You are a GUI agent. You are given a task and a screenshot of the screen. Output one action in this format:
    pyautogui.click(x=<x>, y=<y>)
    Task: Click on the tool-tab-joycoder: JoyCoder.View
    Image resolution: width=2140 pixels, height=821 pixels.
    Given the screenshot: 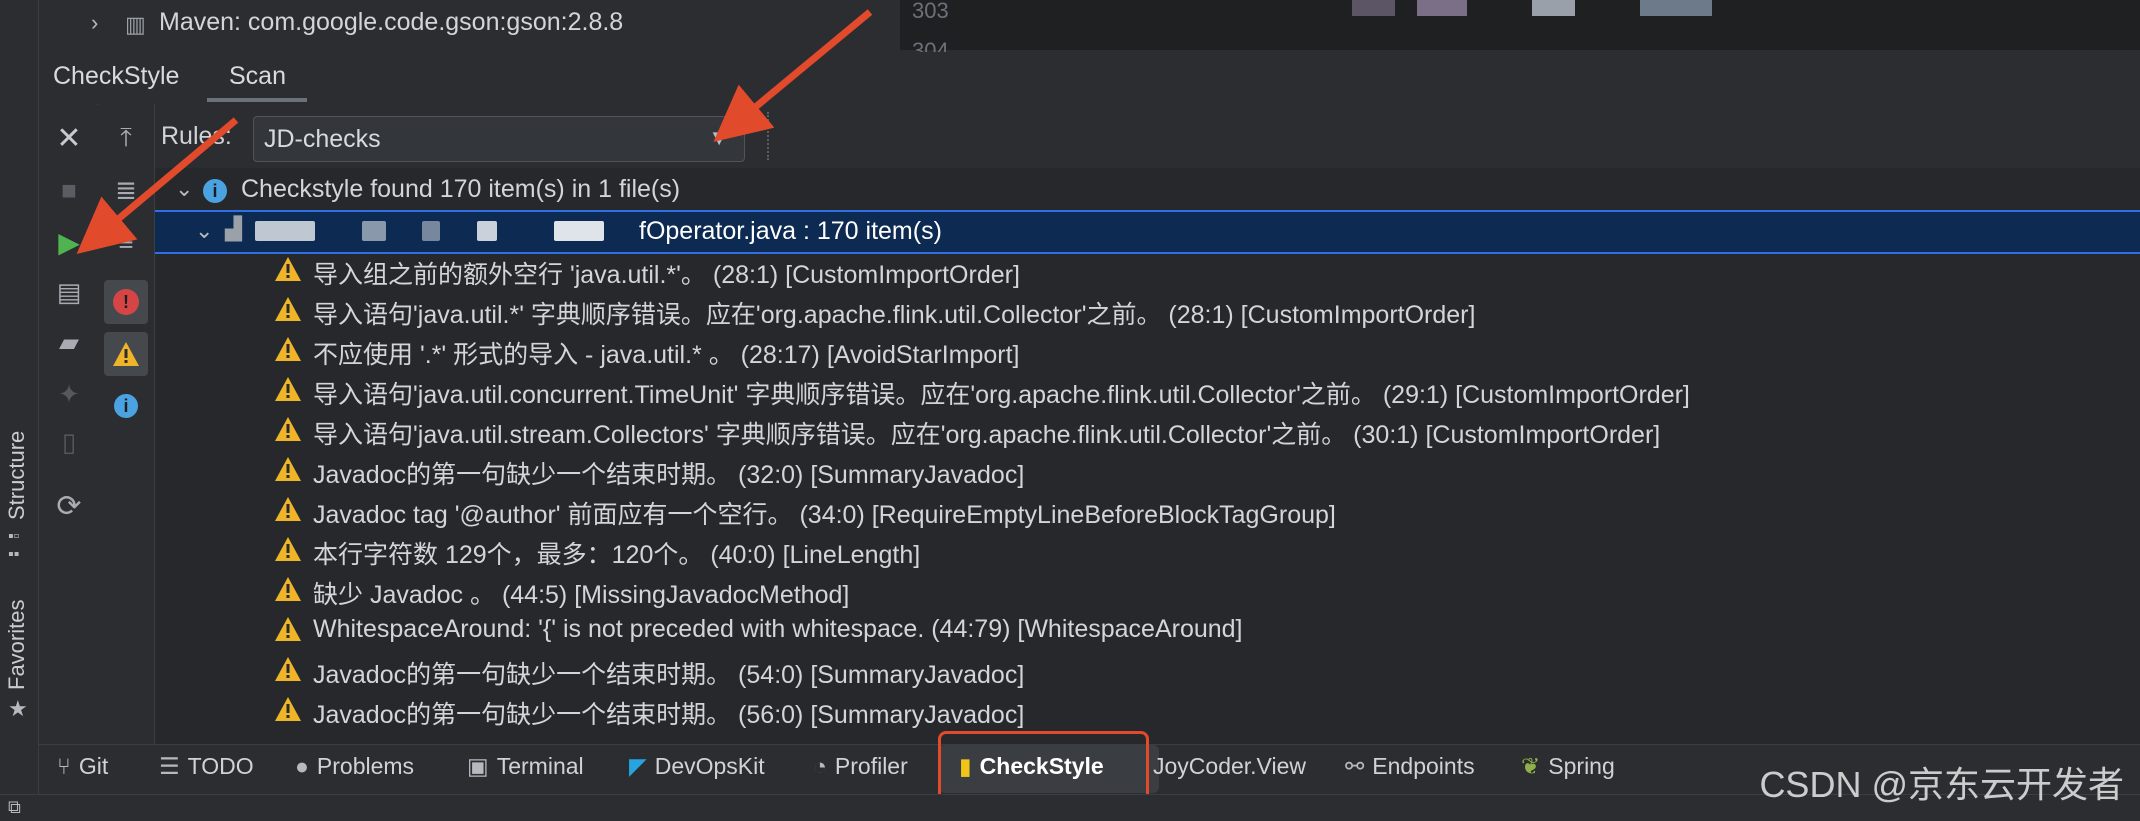 What is the action you would take?
    pyautogui.click(x=1229, y=766)
    